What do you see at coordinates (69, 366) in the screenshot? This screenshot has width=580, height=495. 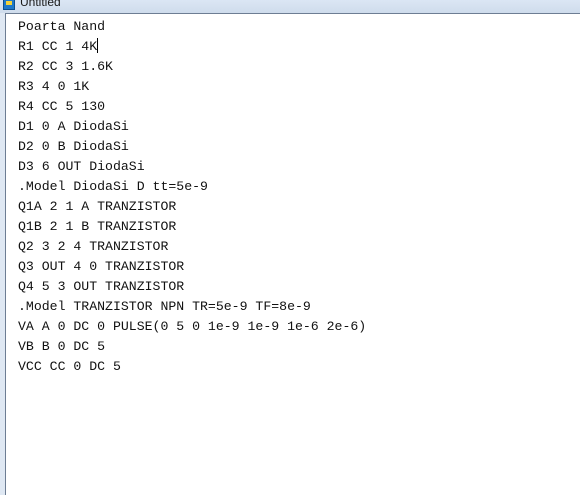 I see `editor-line: VCC CC 0 DC 5` at bounding box center [69, 366].